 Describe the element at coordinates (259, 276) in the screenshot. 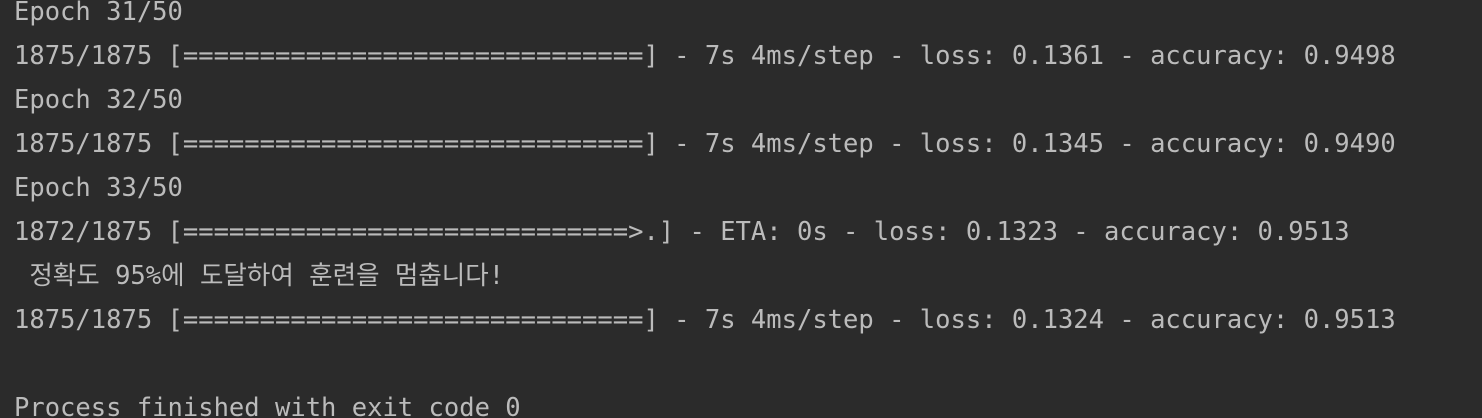

I see `console-line-stop-message: 정확도 95%에 도달하여 훈련을 멈춥니다!` at that location.